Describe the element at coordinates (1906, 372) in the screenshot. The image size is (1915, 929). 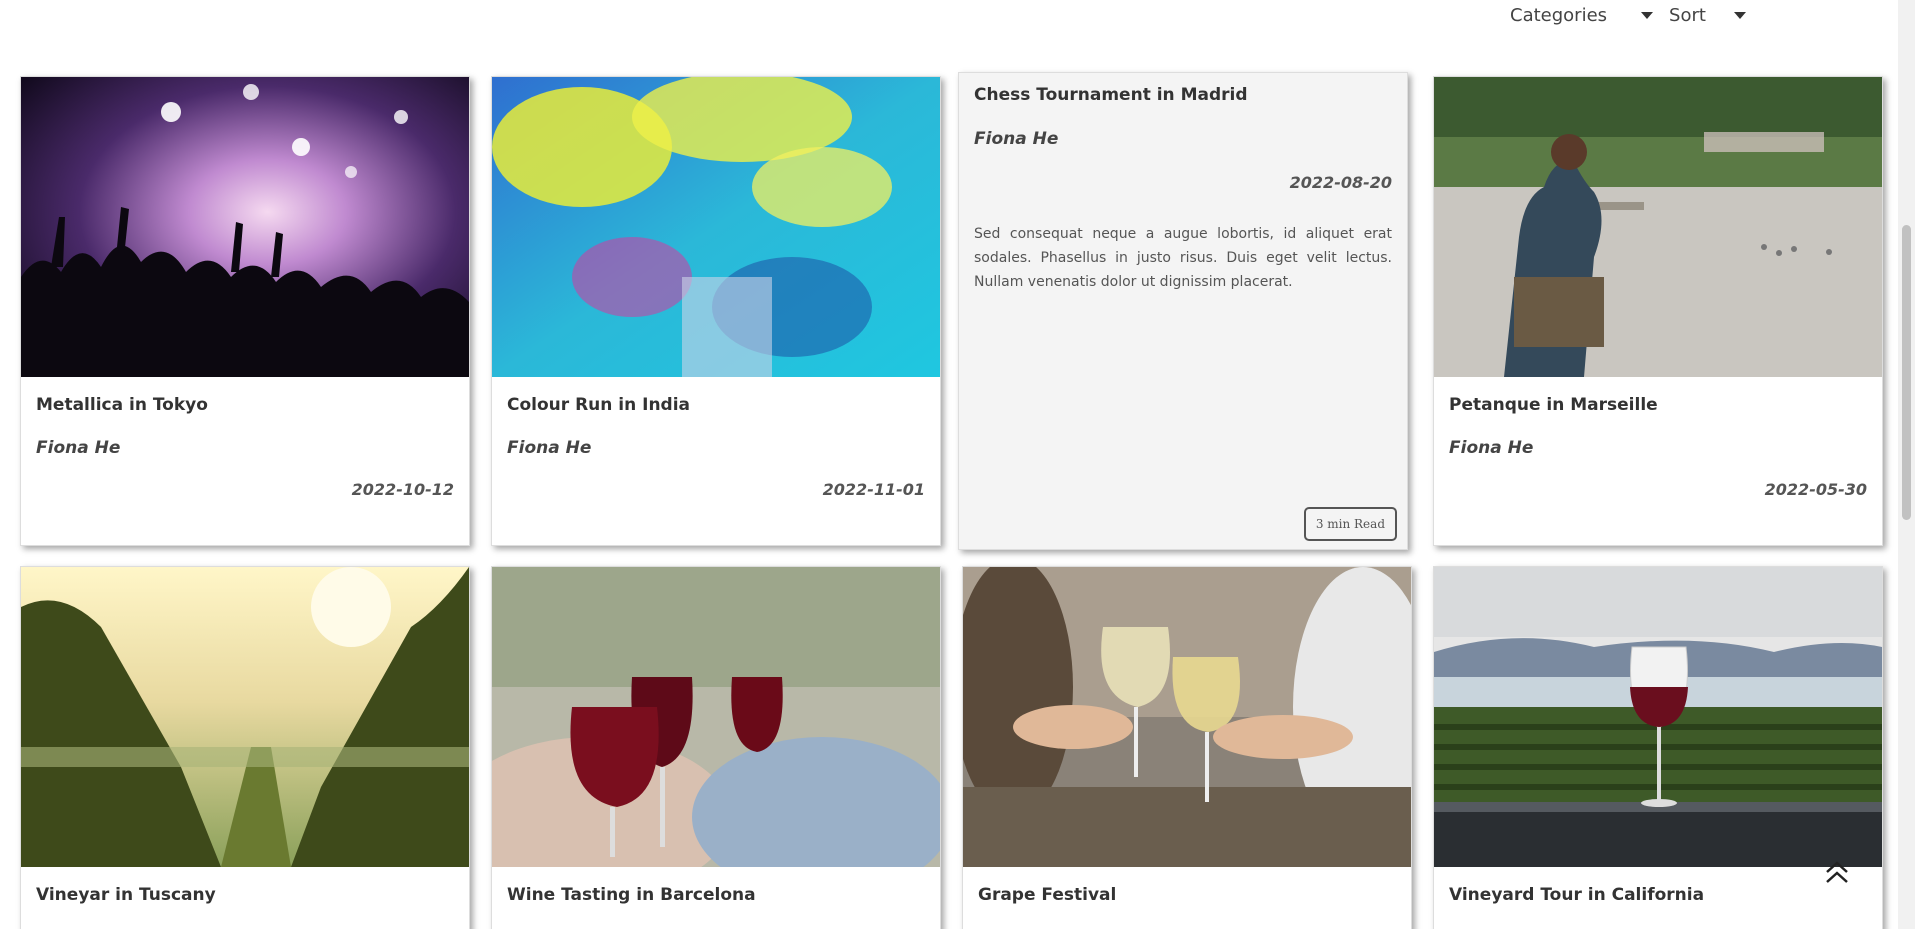
I see `scrollbar-thumb` at that location.